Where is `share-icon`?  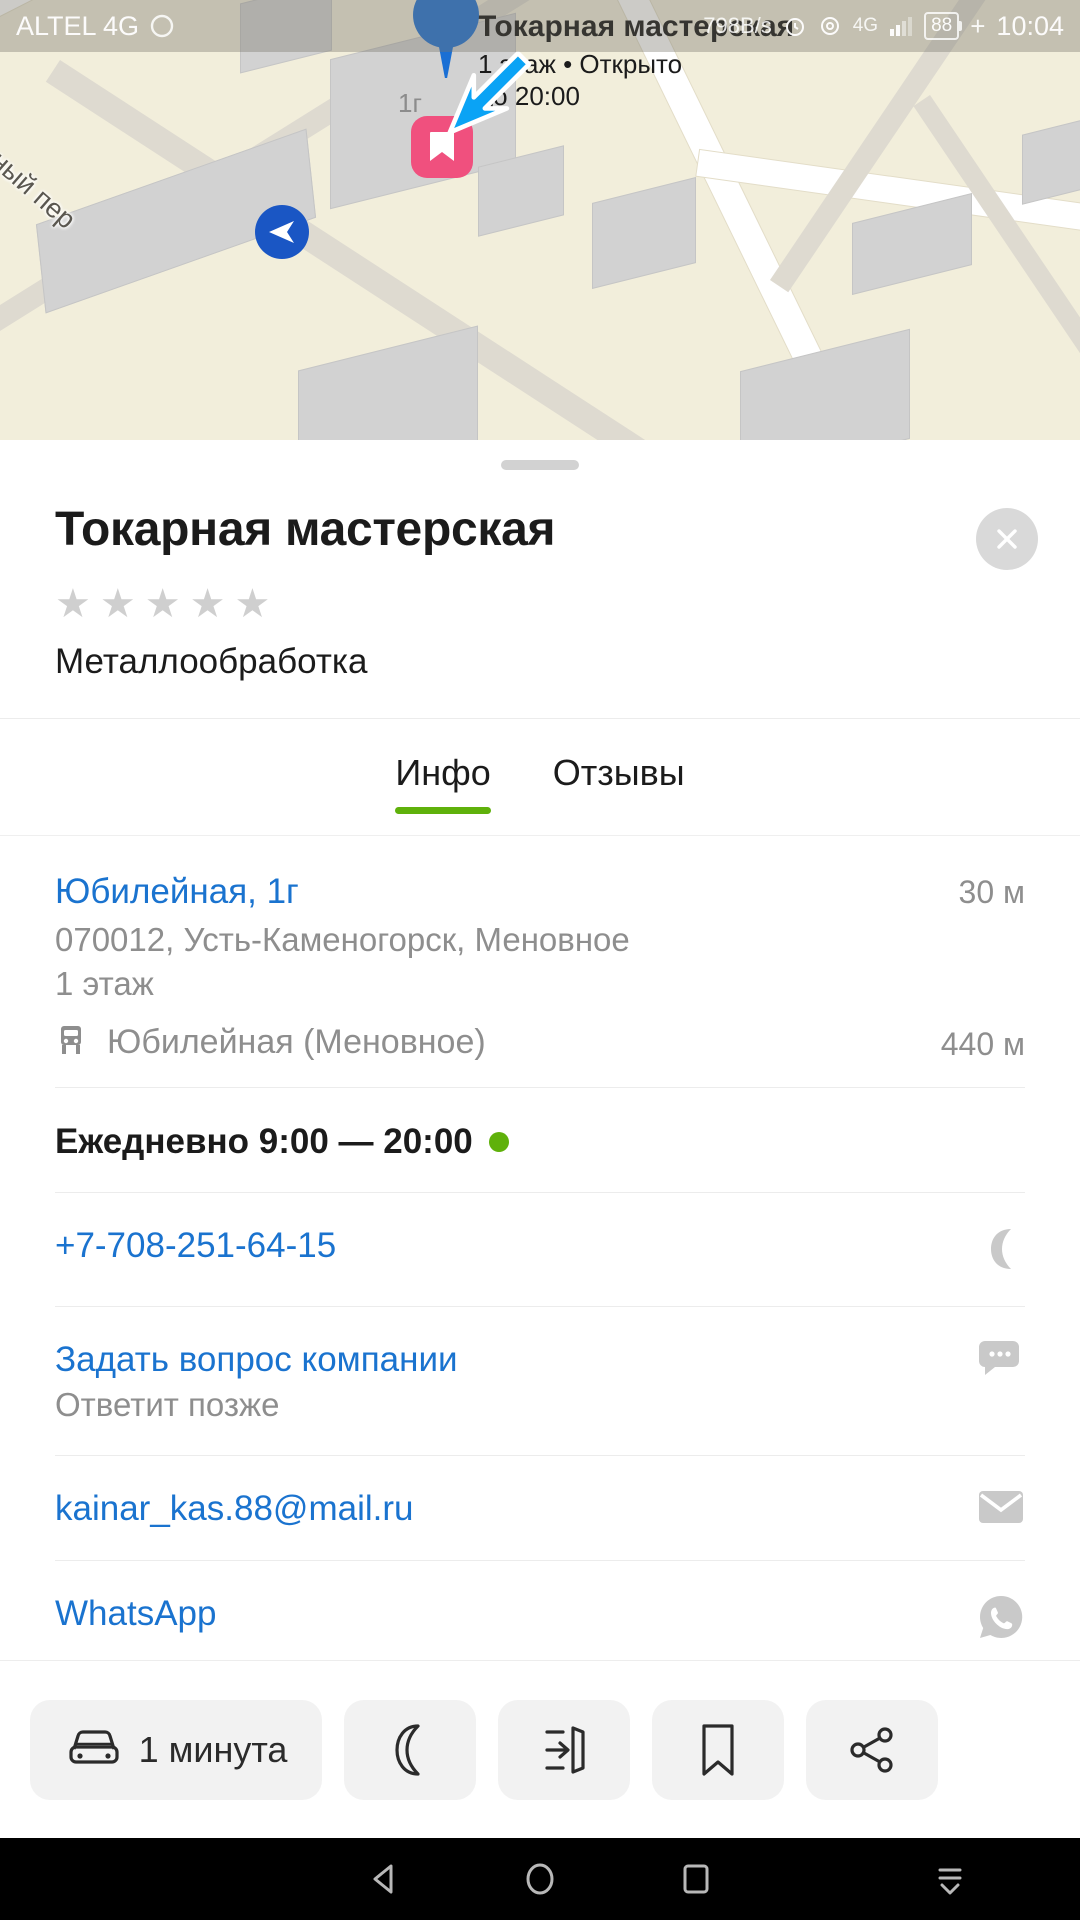
share-icon is located at coordinates (871, 1749).